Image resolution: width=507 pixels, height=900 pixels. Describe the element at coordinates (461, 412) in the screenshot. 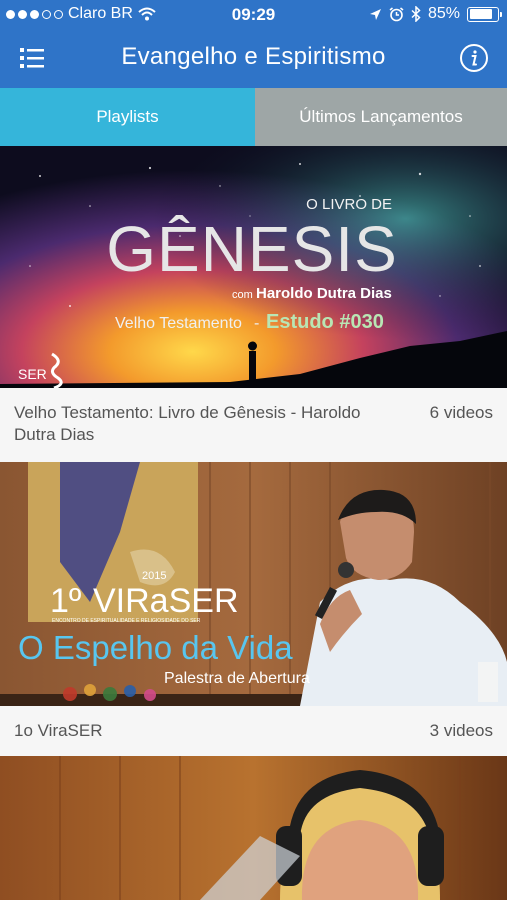

I see `video-count: 6 videos` at that location.